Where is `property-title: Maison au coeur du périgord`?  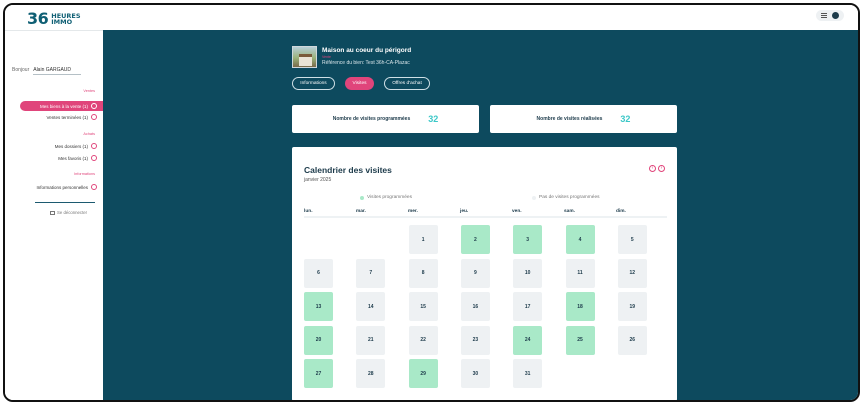
property-title: Maison au coeur du périgord is located at coordinates (367, 50).